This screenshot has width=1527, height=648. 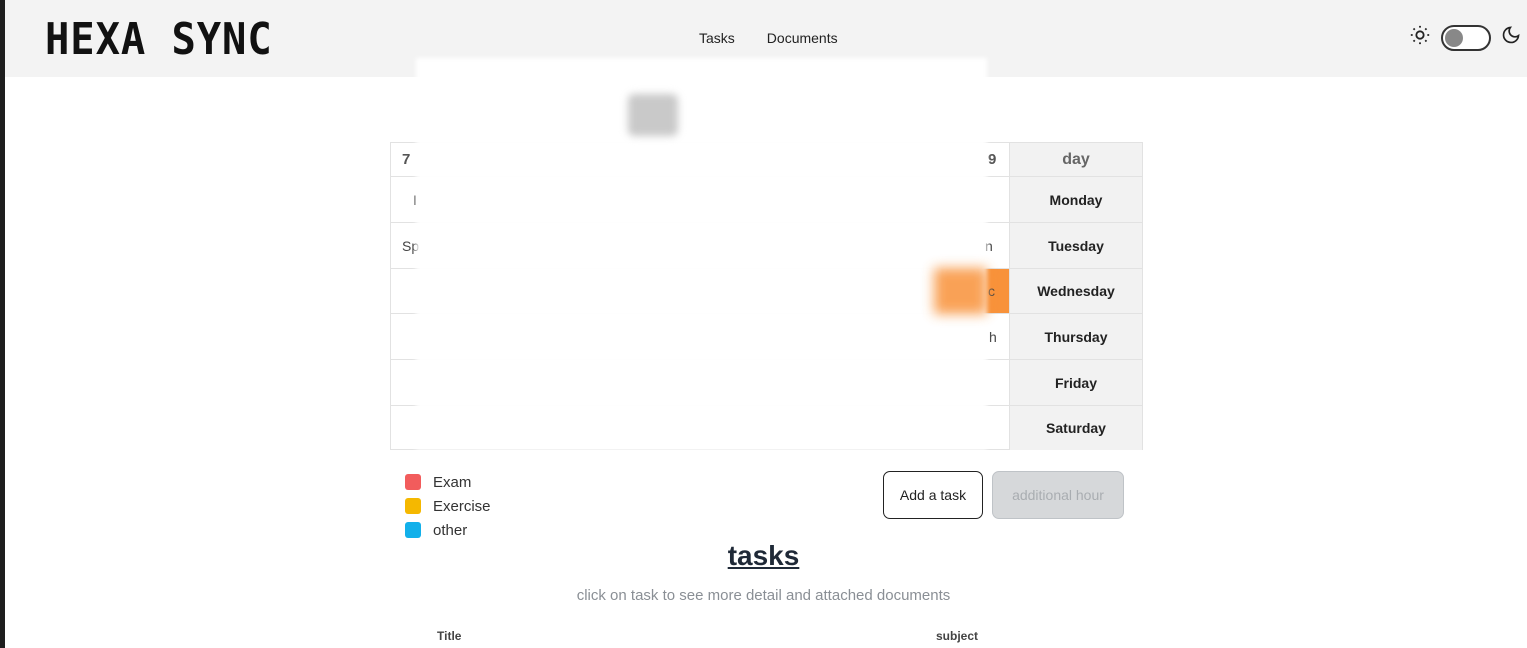 What do you see at coordinates (802, 38) in the screenshot?
I see `nav-documents-link: Documents` at bounding box center [802, 38].